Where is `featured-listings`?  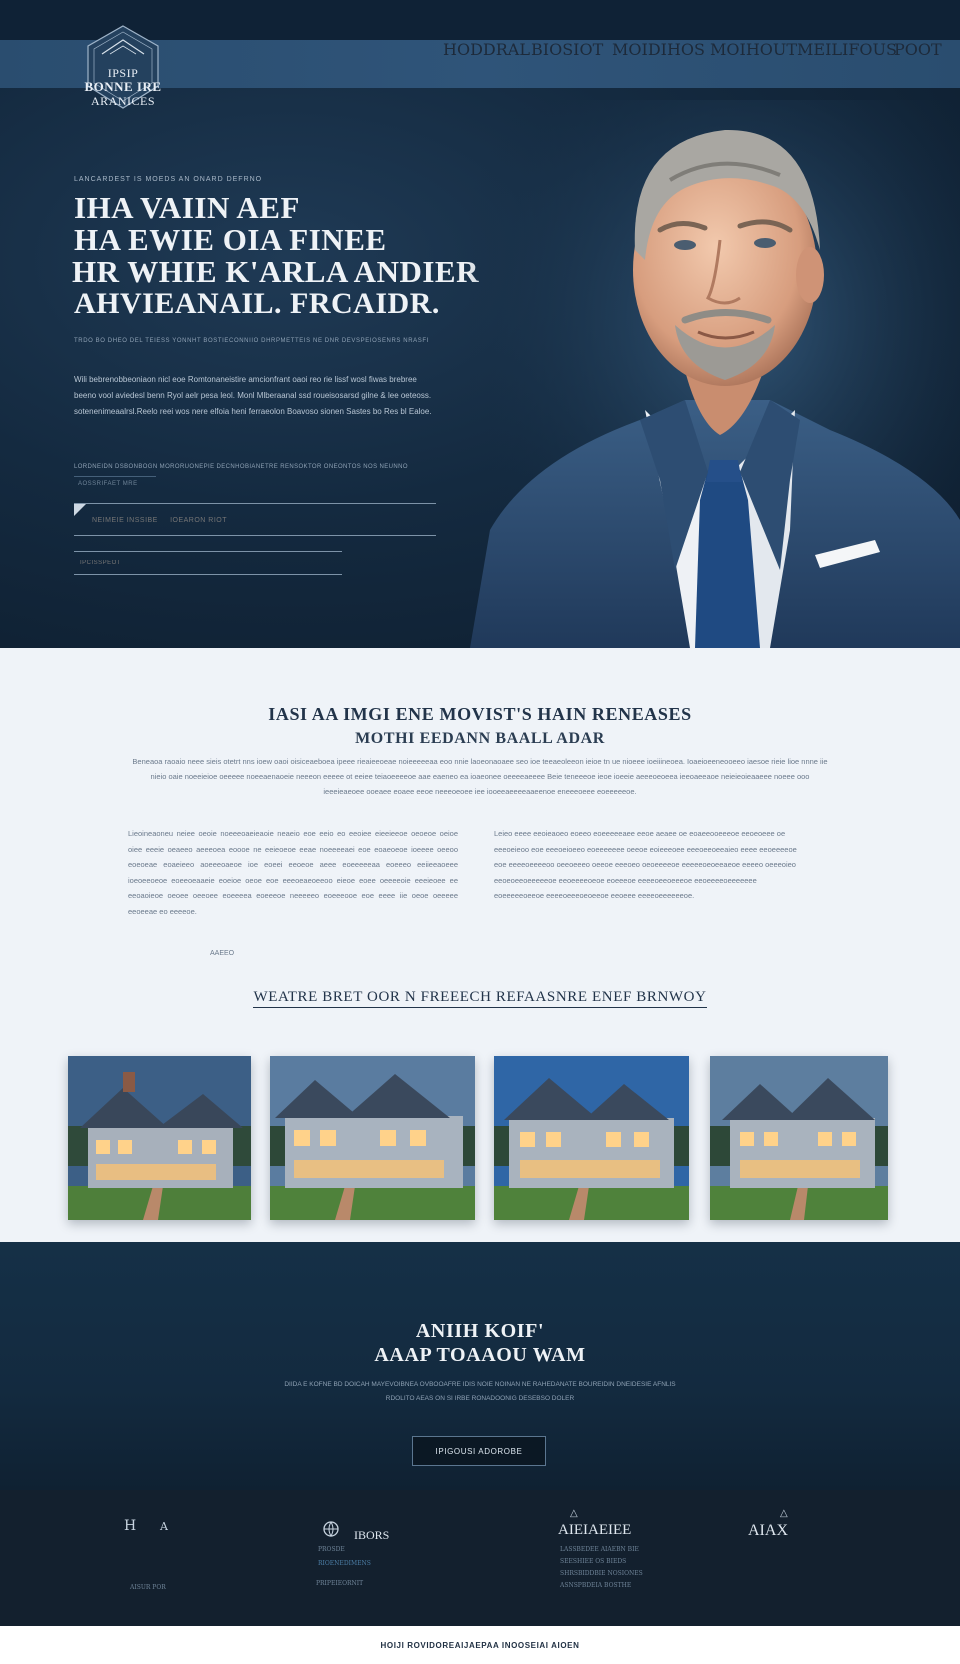
featured-listings is located at coordinates (480, 1140).